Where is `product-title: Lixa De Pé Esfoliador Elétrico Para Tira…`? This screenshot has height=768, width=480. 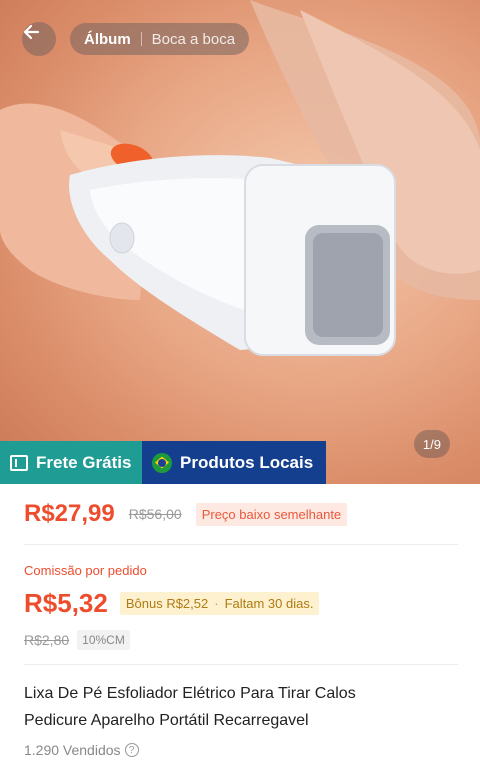 product-title: Lixa De Pé Esfoliador Elétrico Para Tira… is located at coordinates (244, 707).